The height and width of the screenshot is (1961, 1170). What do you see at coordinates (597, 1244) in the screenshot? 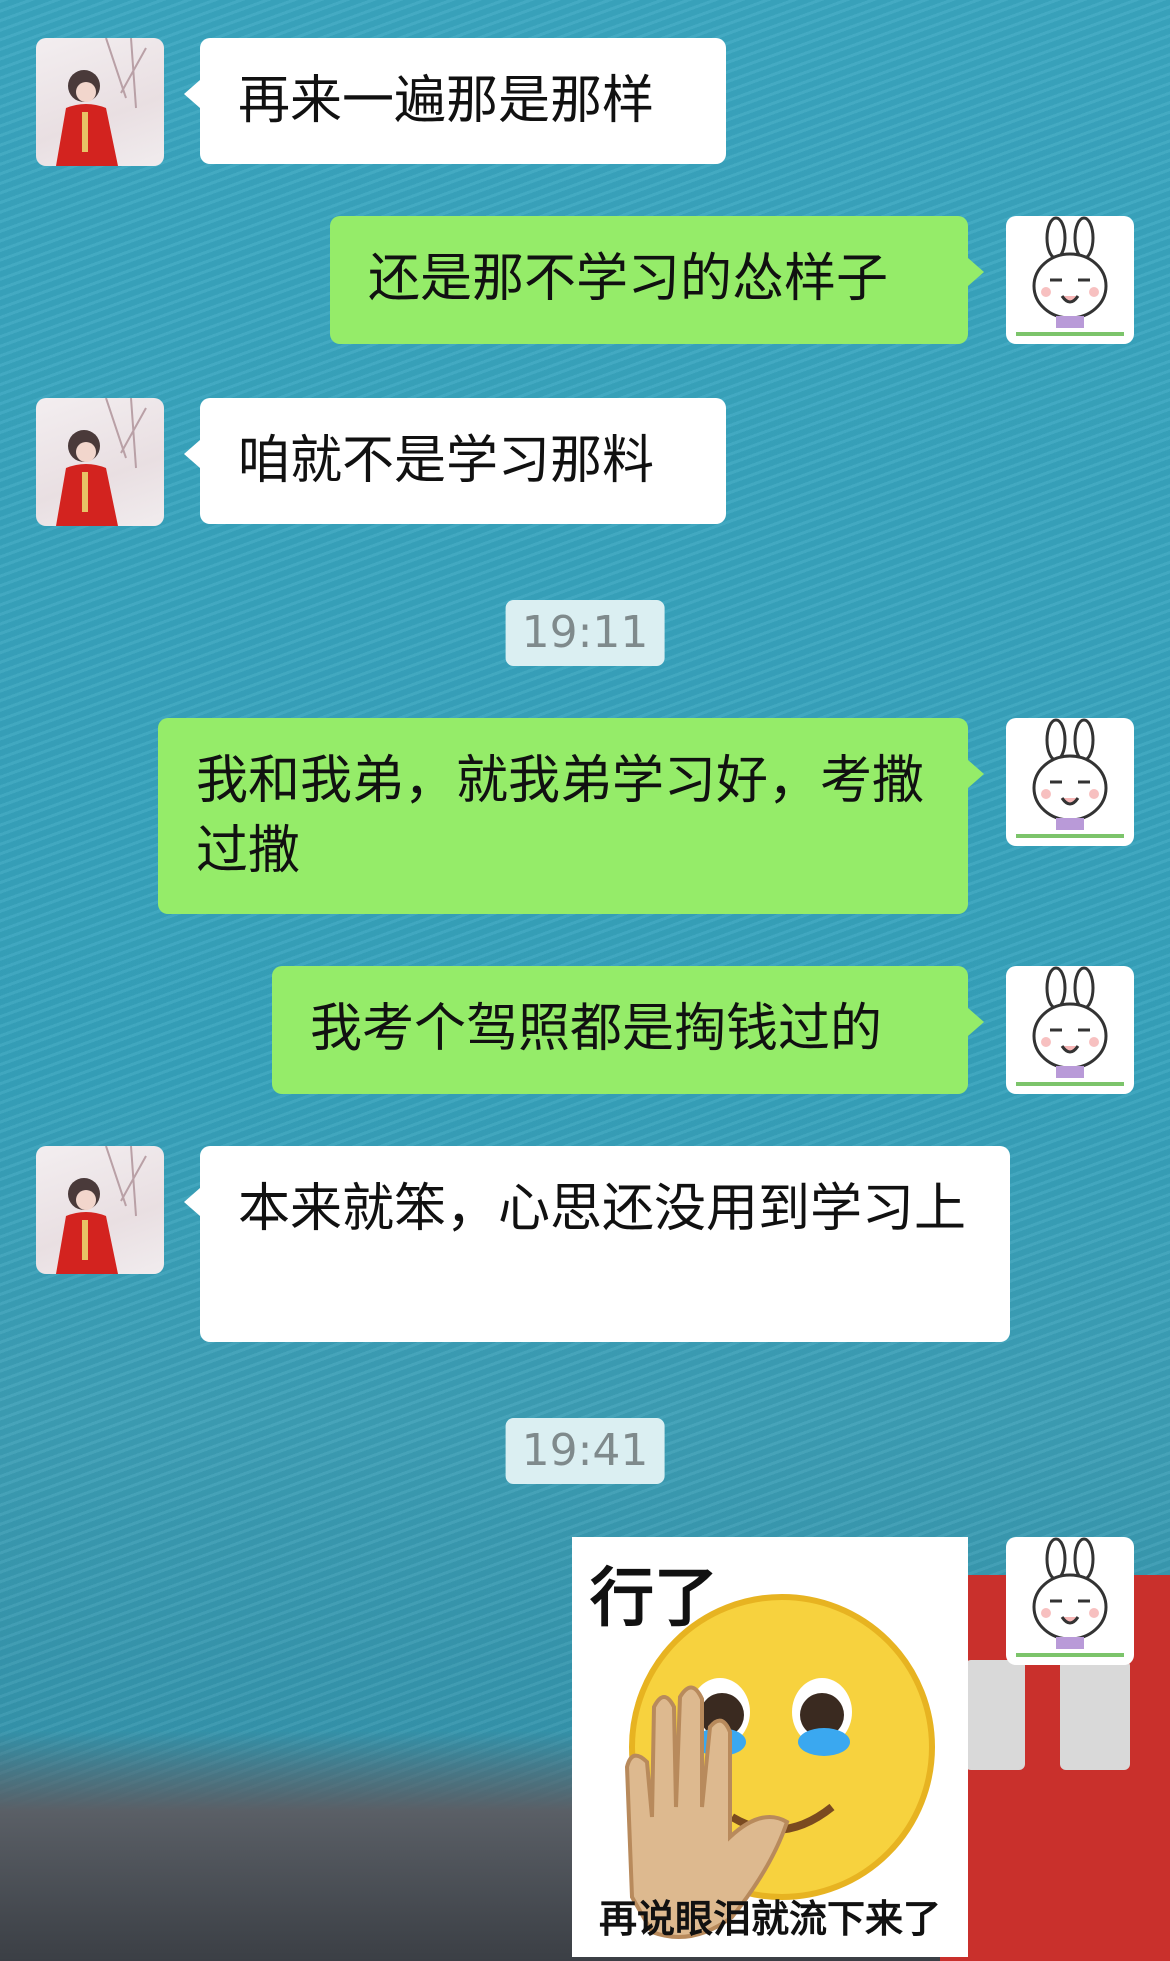
I see `message-bubble: 本来就笨，心思还没用到学习上` at bounding box center [597, 1244].